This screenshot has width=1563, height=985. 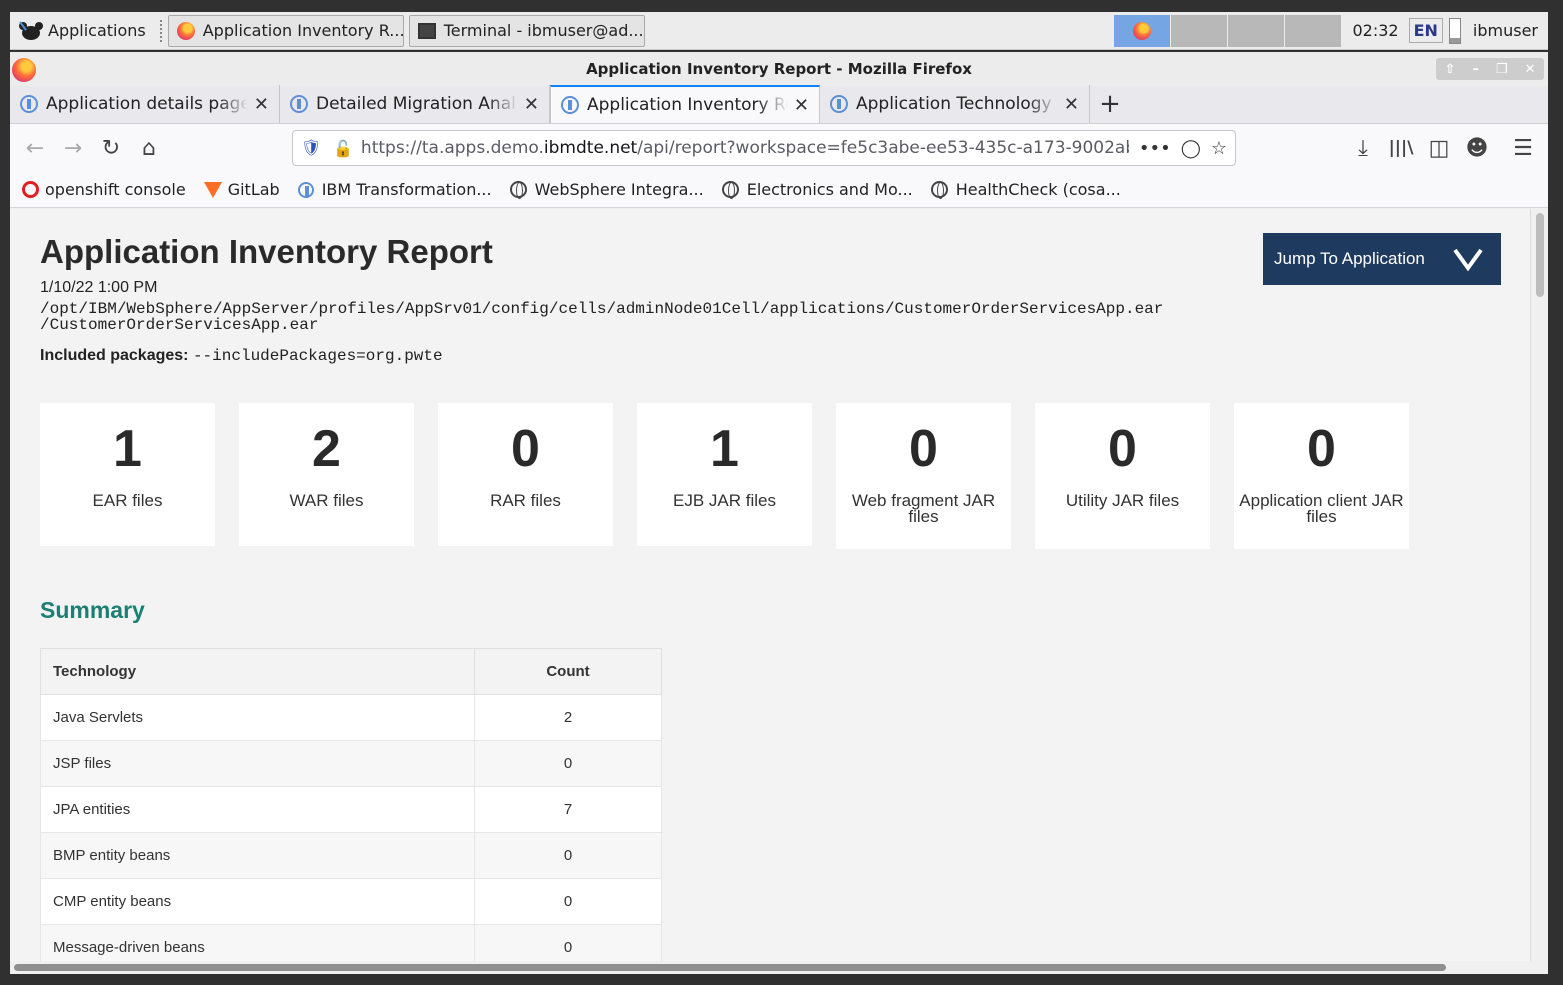 I want to click on card-application-client-jar-files: 0 Application client JAR files, so click(x=1321, y=476).